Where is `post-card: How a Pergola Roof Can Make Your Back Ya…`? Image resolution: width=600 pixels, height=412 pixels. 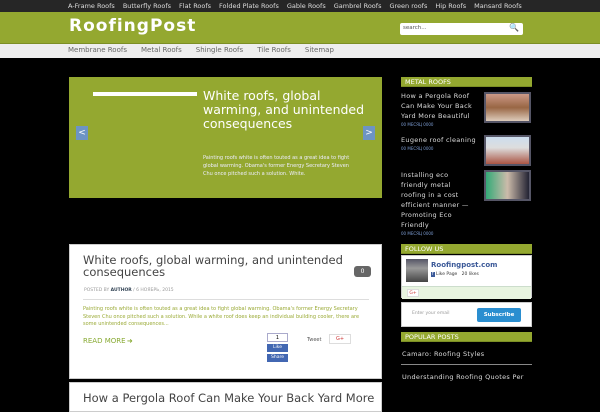 post-card: How a Pergola Roof Can Make Your Back Ya… is located at coordinates (225, 397).